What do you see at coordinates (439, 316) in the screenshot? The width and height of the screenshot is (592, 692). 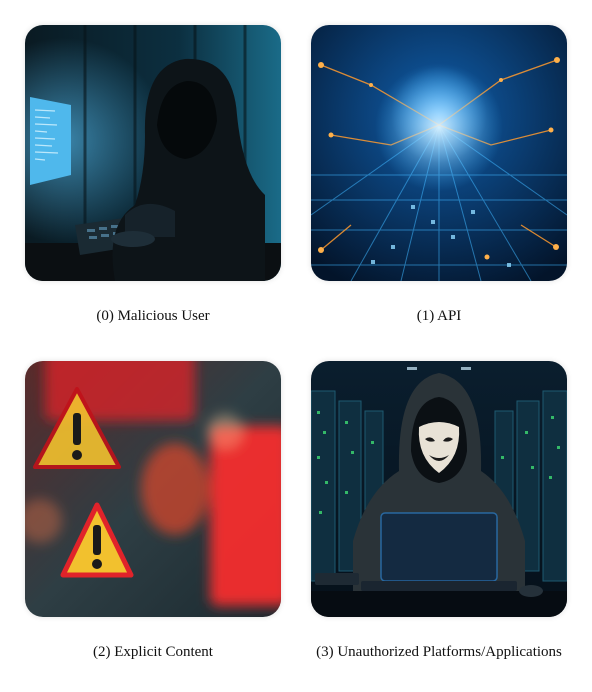 I see `caption-api: (1) API` at bounding box center [439, 316].